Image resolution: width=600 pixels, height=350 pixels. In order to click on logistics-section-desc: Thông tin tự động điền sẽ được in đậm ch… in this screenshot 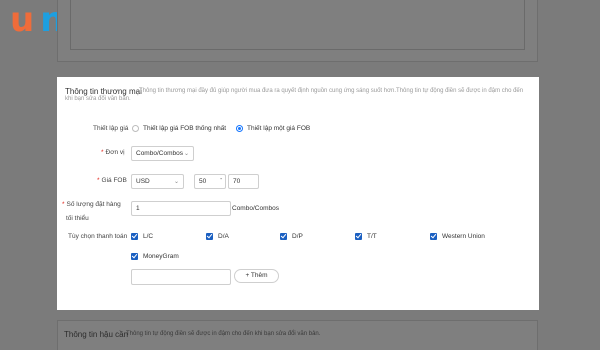, I will do `click(223, 334)`.